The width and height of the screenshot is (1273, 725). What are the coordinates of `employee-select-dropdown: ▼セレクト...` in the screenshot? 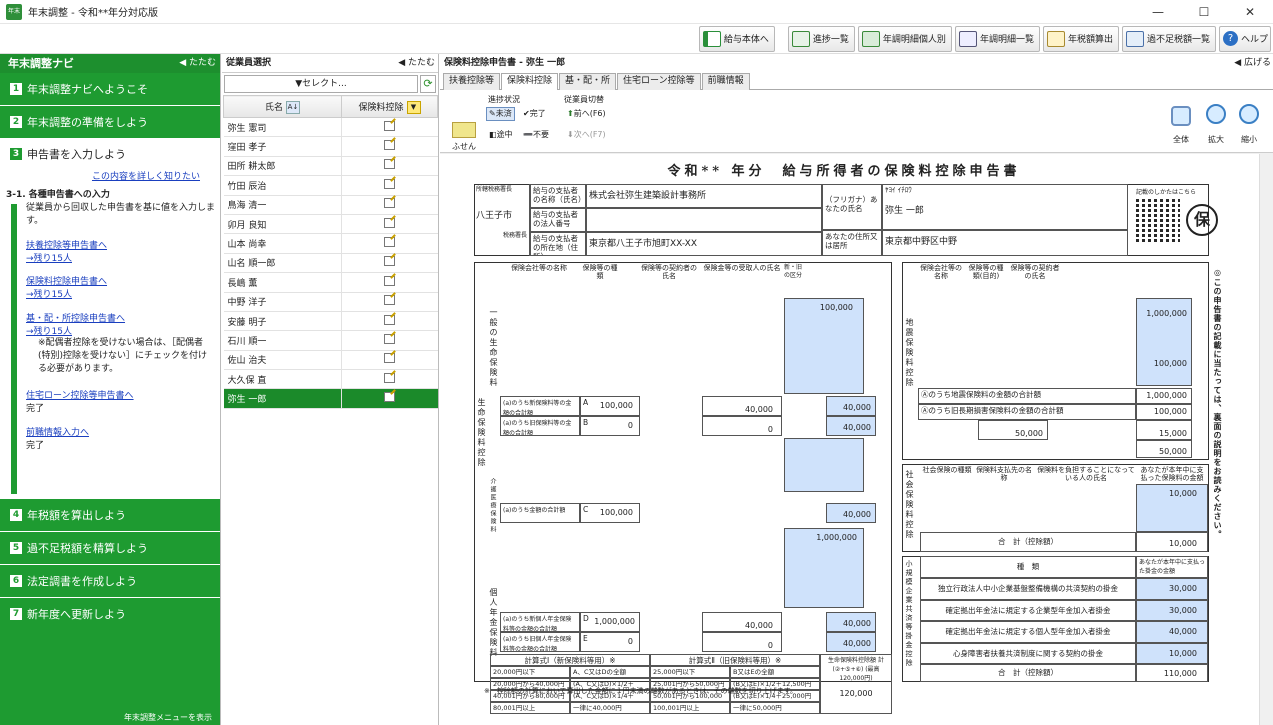 It's located at (321, 84).